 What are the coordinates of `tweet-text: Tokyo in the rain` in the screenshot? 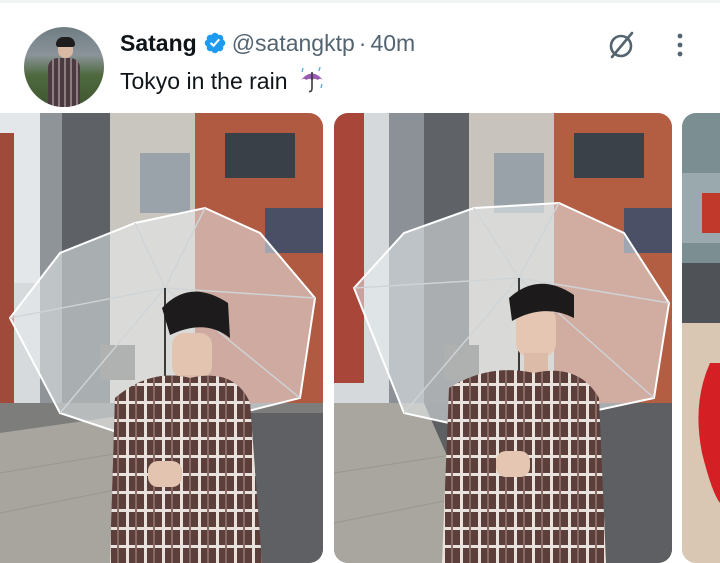 It's located at (223, 81).